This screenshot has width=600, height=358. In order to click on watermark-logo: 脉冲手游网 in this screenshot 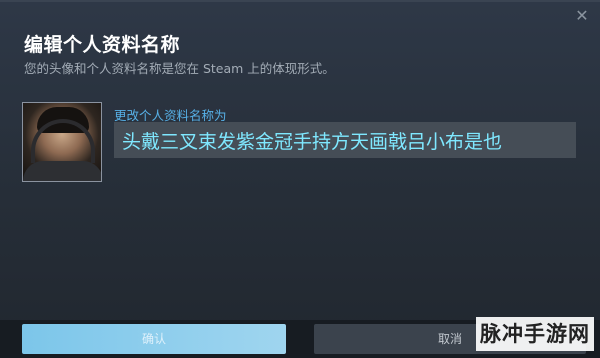, I will do `click(535, 334)`.